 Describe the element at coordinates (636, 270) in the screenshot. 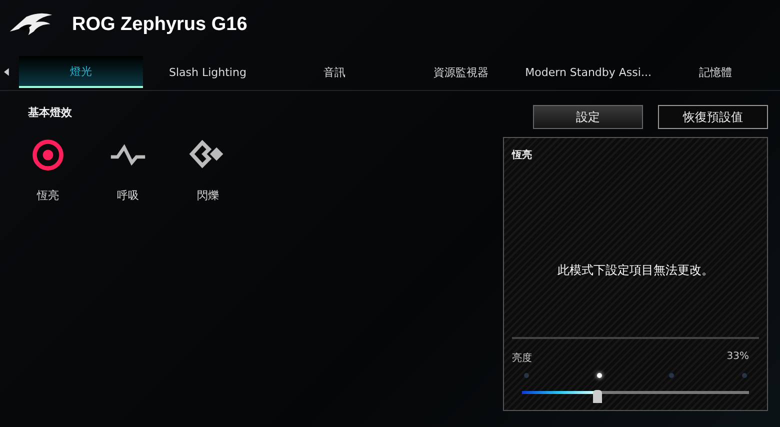

I see `panel-message: 此模式下設定項目無法更改。` at that location.